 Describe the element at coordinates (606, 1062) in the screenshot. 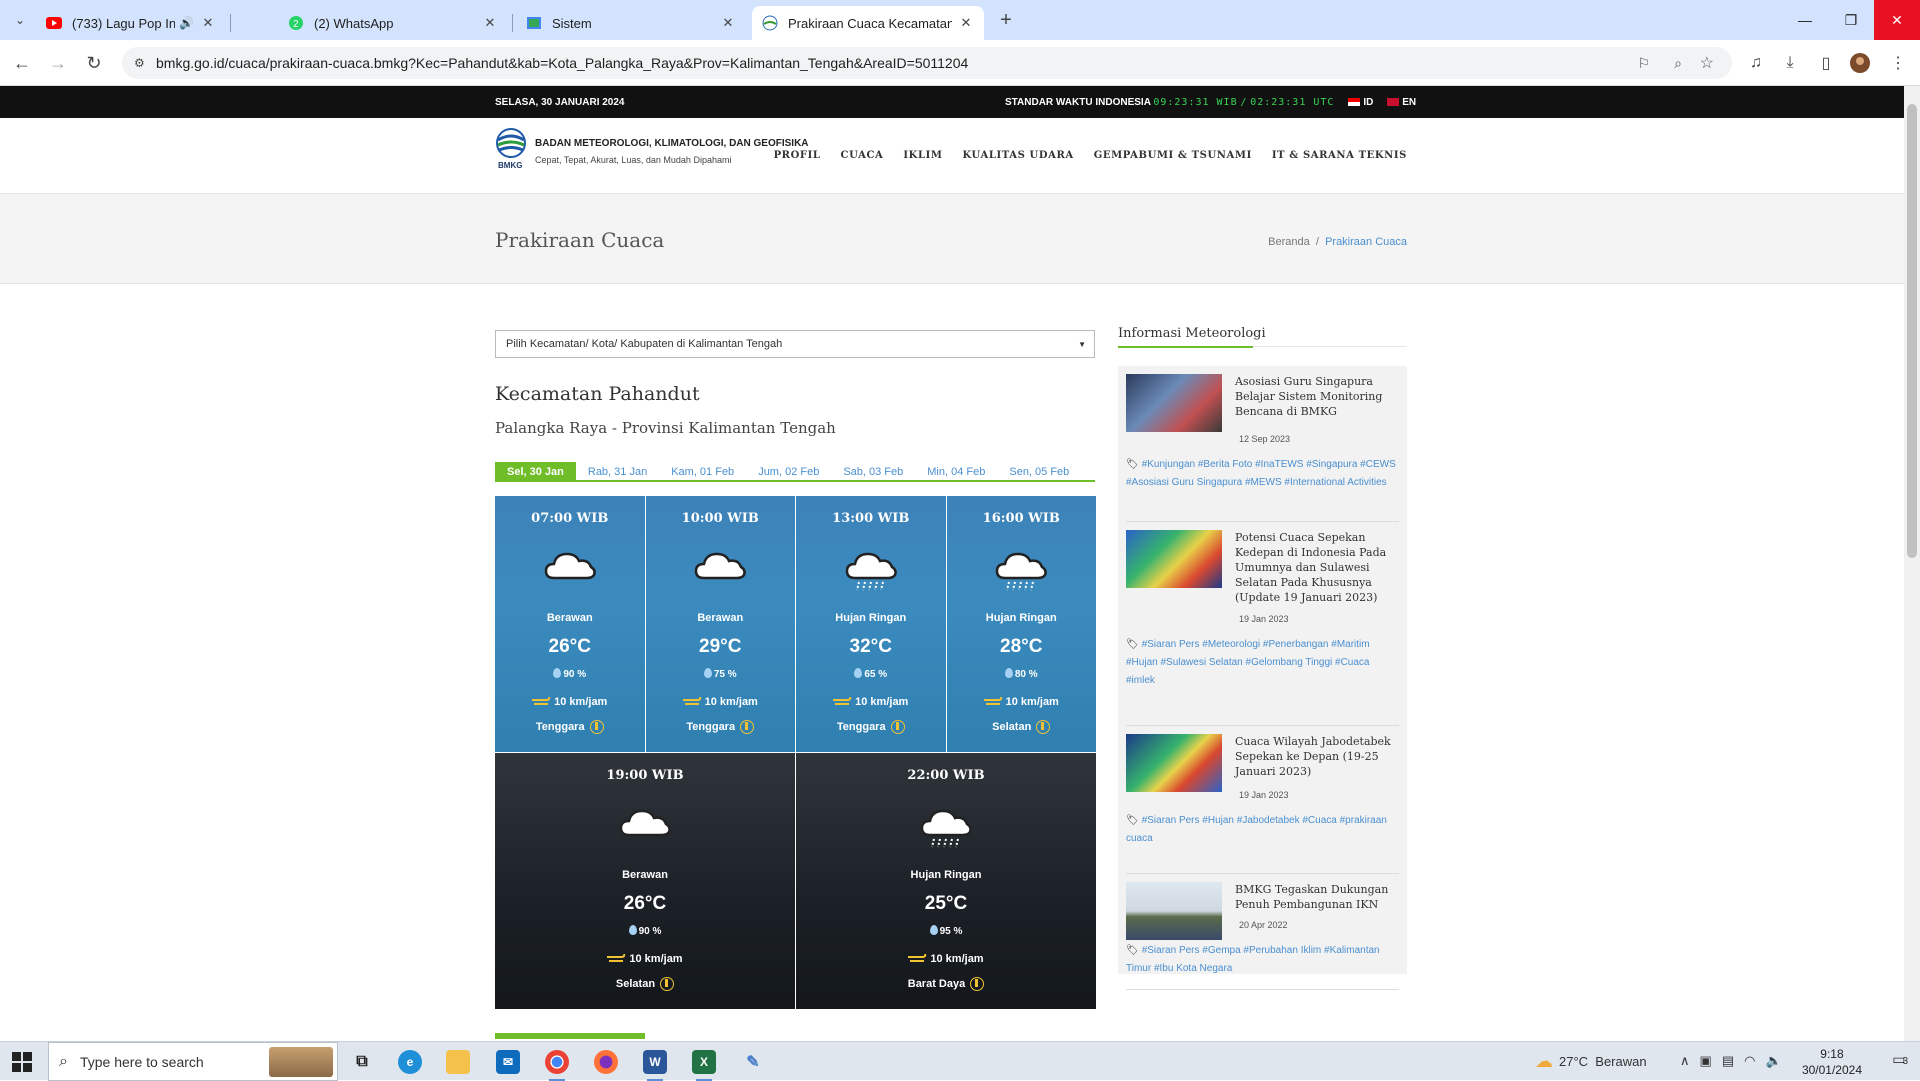

I see `firefox-icon` at that location.